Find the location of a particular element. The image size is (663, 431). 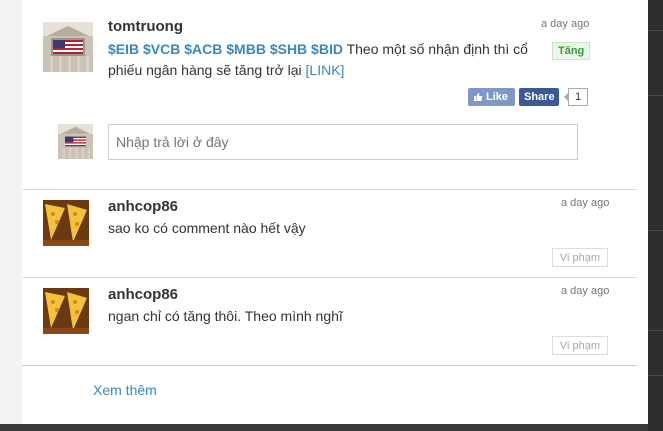

comment-link: [LINK] is located at coordinates (325, 70).